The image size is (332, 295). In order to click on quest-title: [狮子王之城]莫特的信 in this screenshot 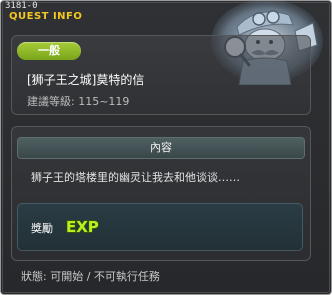, I will do `click(86, 80)`.